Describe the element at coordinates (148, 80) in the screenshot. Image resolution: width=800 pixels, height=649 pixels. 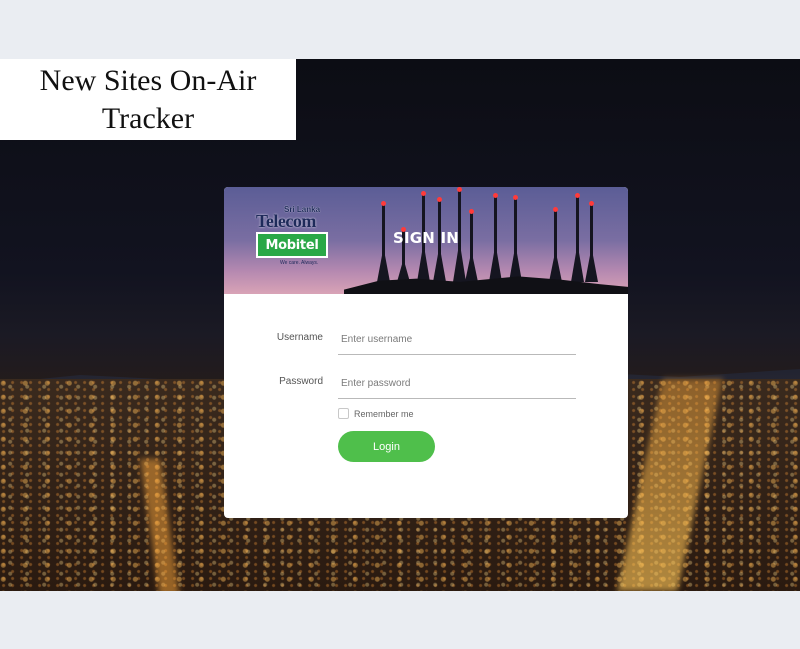
I see `app-title-line1: New Sites On-Air` at that location.